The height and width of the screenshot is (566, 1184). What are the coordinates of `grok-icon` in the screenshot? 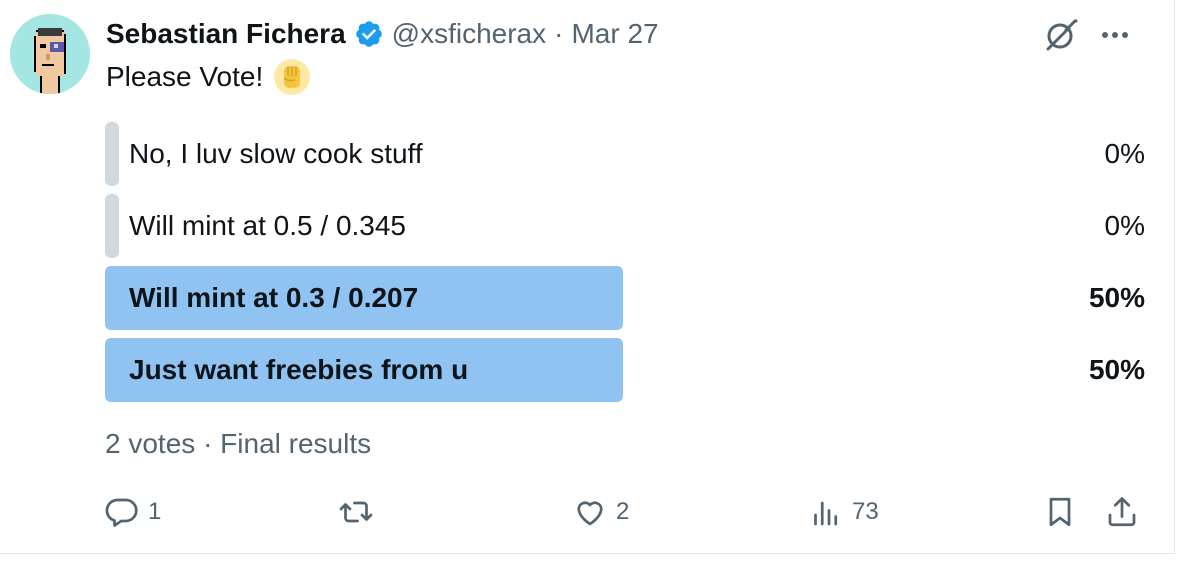 It's located at (1061, 37).